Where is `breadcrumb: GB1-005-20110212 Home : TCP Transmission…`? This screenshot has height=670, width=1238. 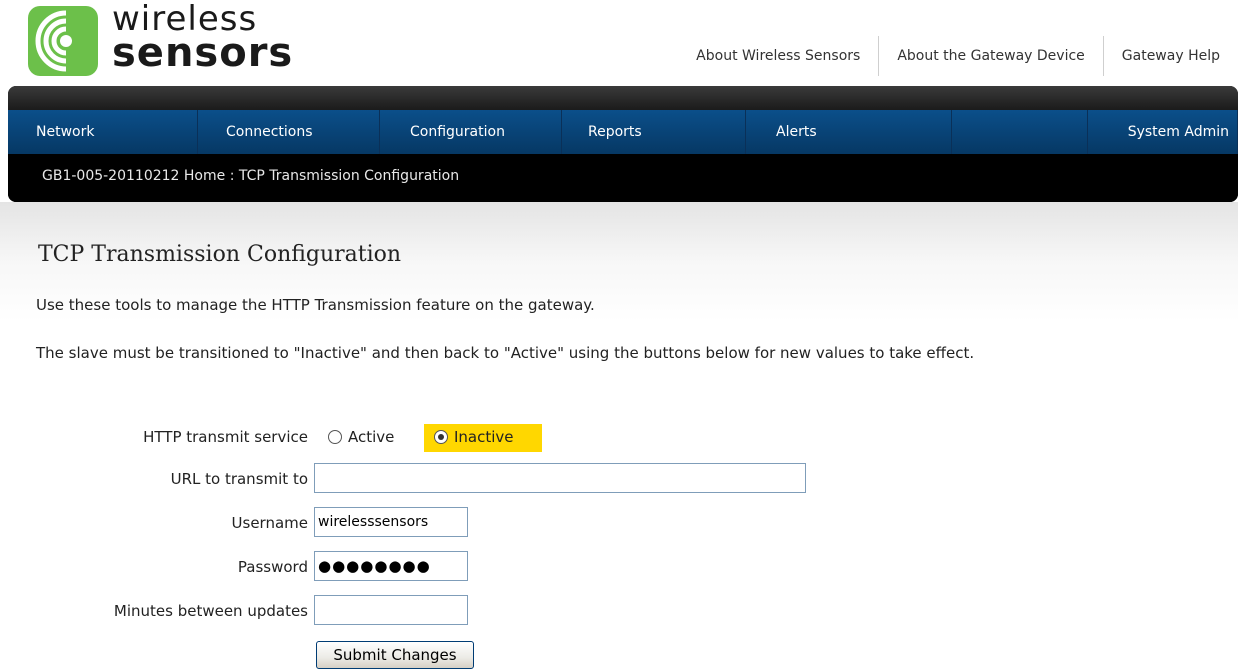
breadcrumb: GB1-005-20110212 Home : TCP Transmission… is located at coordinates (623, 178).